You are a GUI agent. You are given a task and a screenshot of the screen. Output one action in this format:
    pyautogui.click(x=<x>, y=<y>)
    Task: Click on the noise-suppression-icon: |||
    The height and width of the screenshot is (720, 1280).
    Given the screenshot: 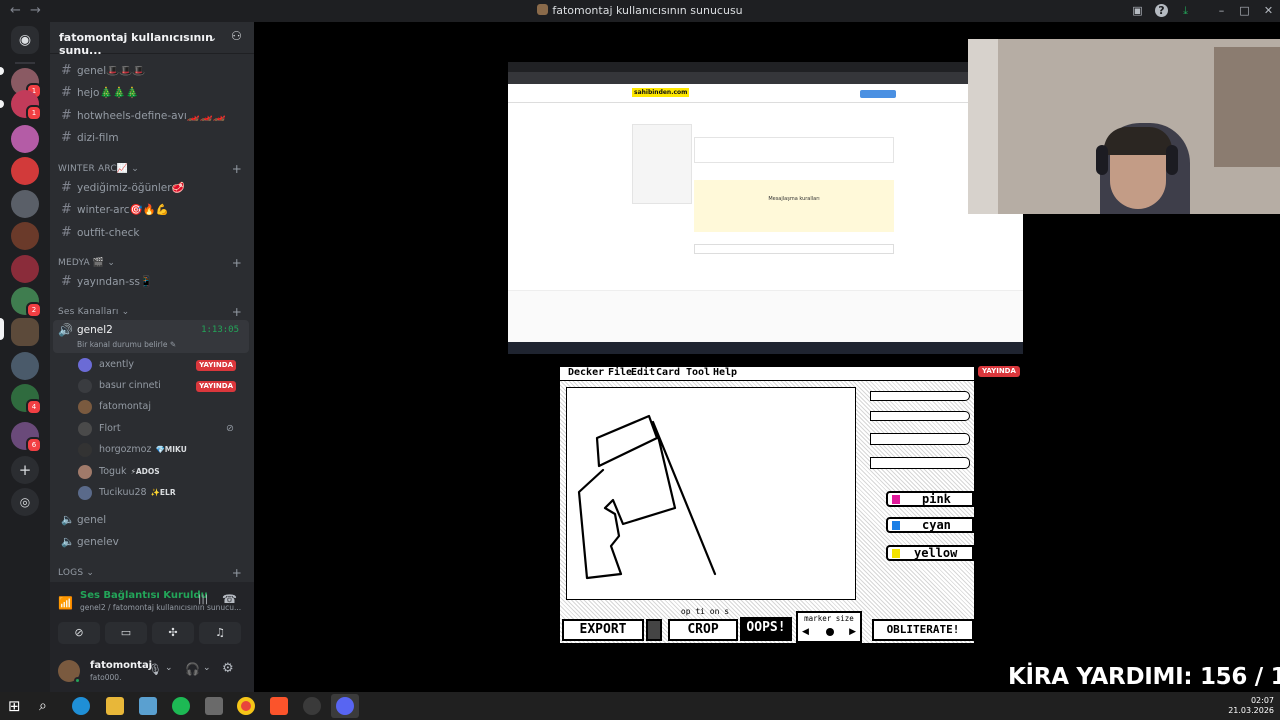 What is the action you would take?
    pyautogui.click(x=203, y=599)
    